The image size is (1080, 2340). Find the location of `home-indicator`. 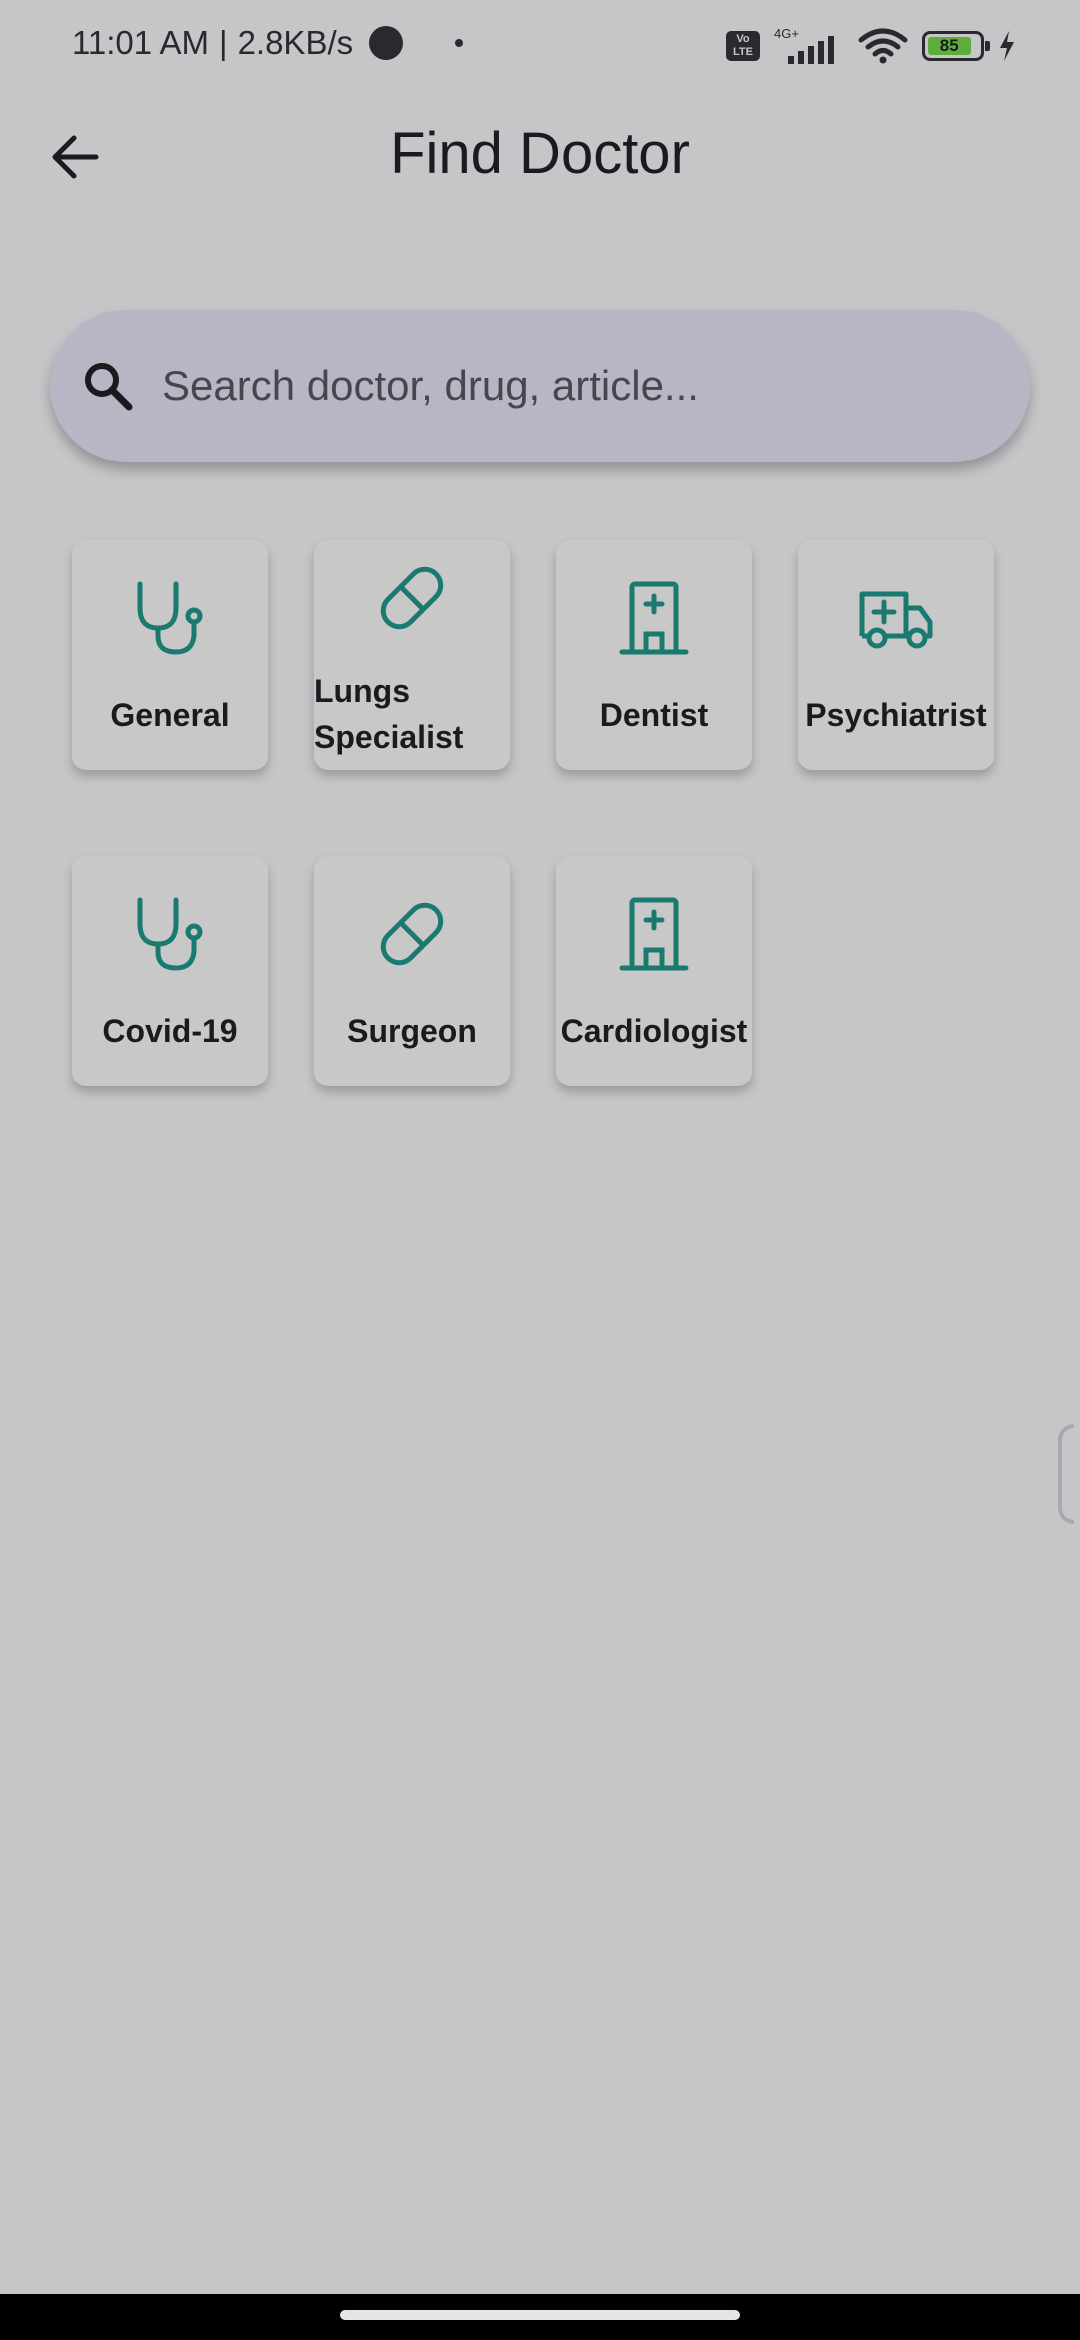

home-indicator is located at coordinates (540, 2315).